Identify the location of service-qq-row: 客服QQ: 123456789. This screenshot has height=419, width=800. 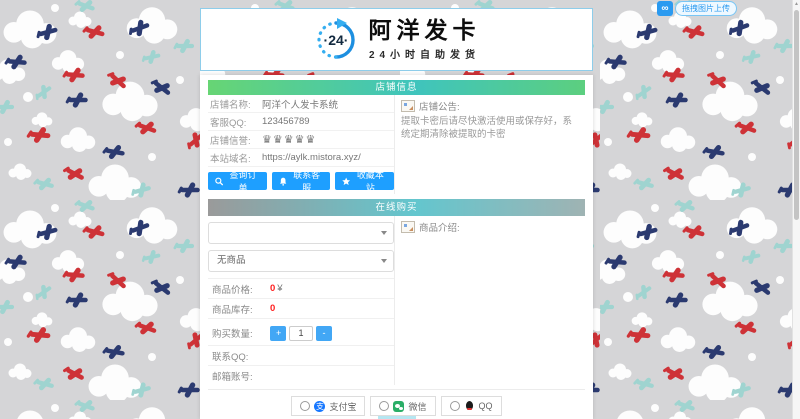
(301, 122).